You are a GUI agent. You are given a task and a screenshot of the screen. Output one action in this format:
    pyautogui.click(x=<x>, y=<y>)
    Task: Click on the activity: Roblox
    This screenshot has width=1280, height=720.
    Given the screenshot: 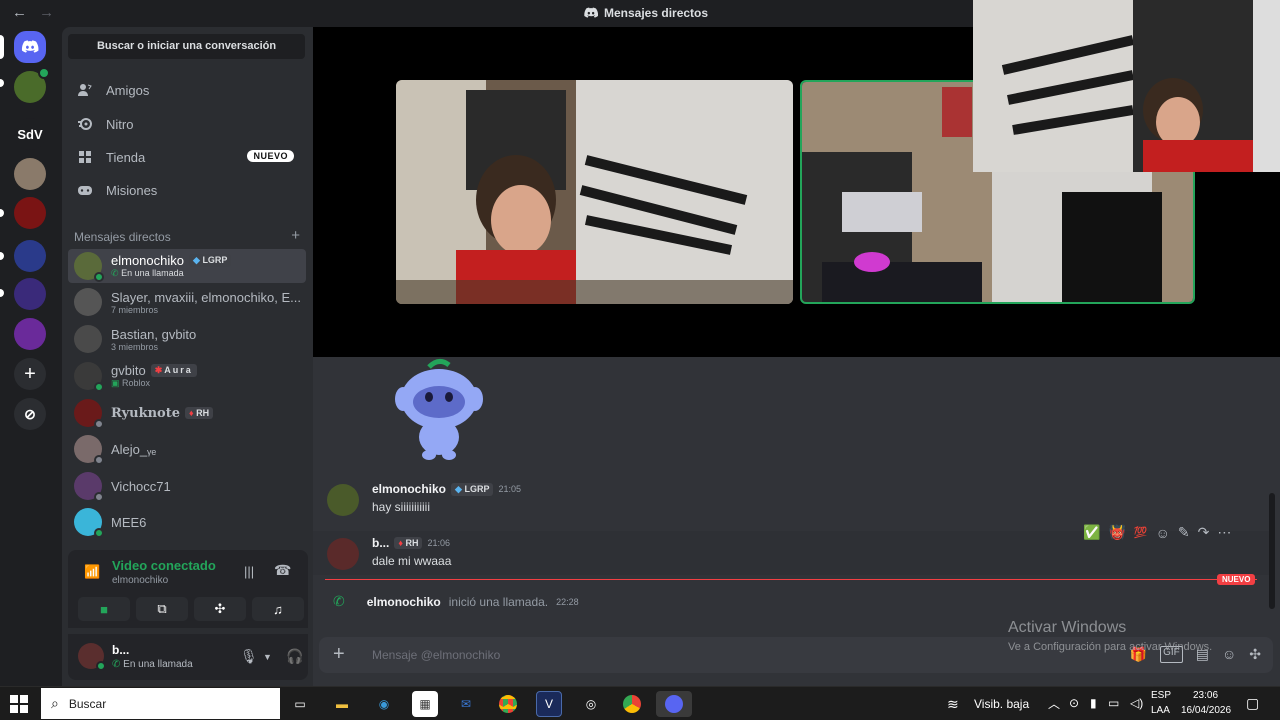 What is the action you would take?
    pyautogui.click(x=136, y=383)
    